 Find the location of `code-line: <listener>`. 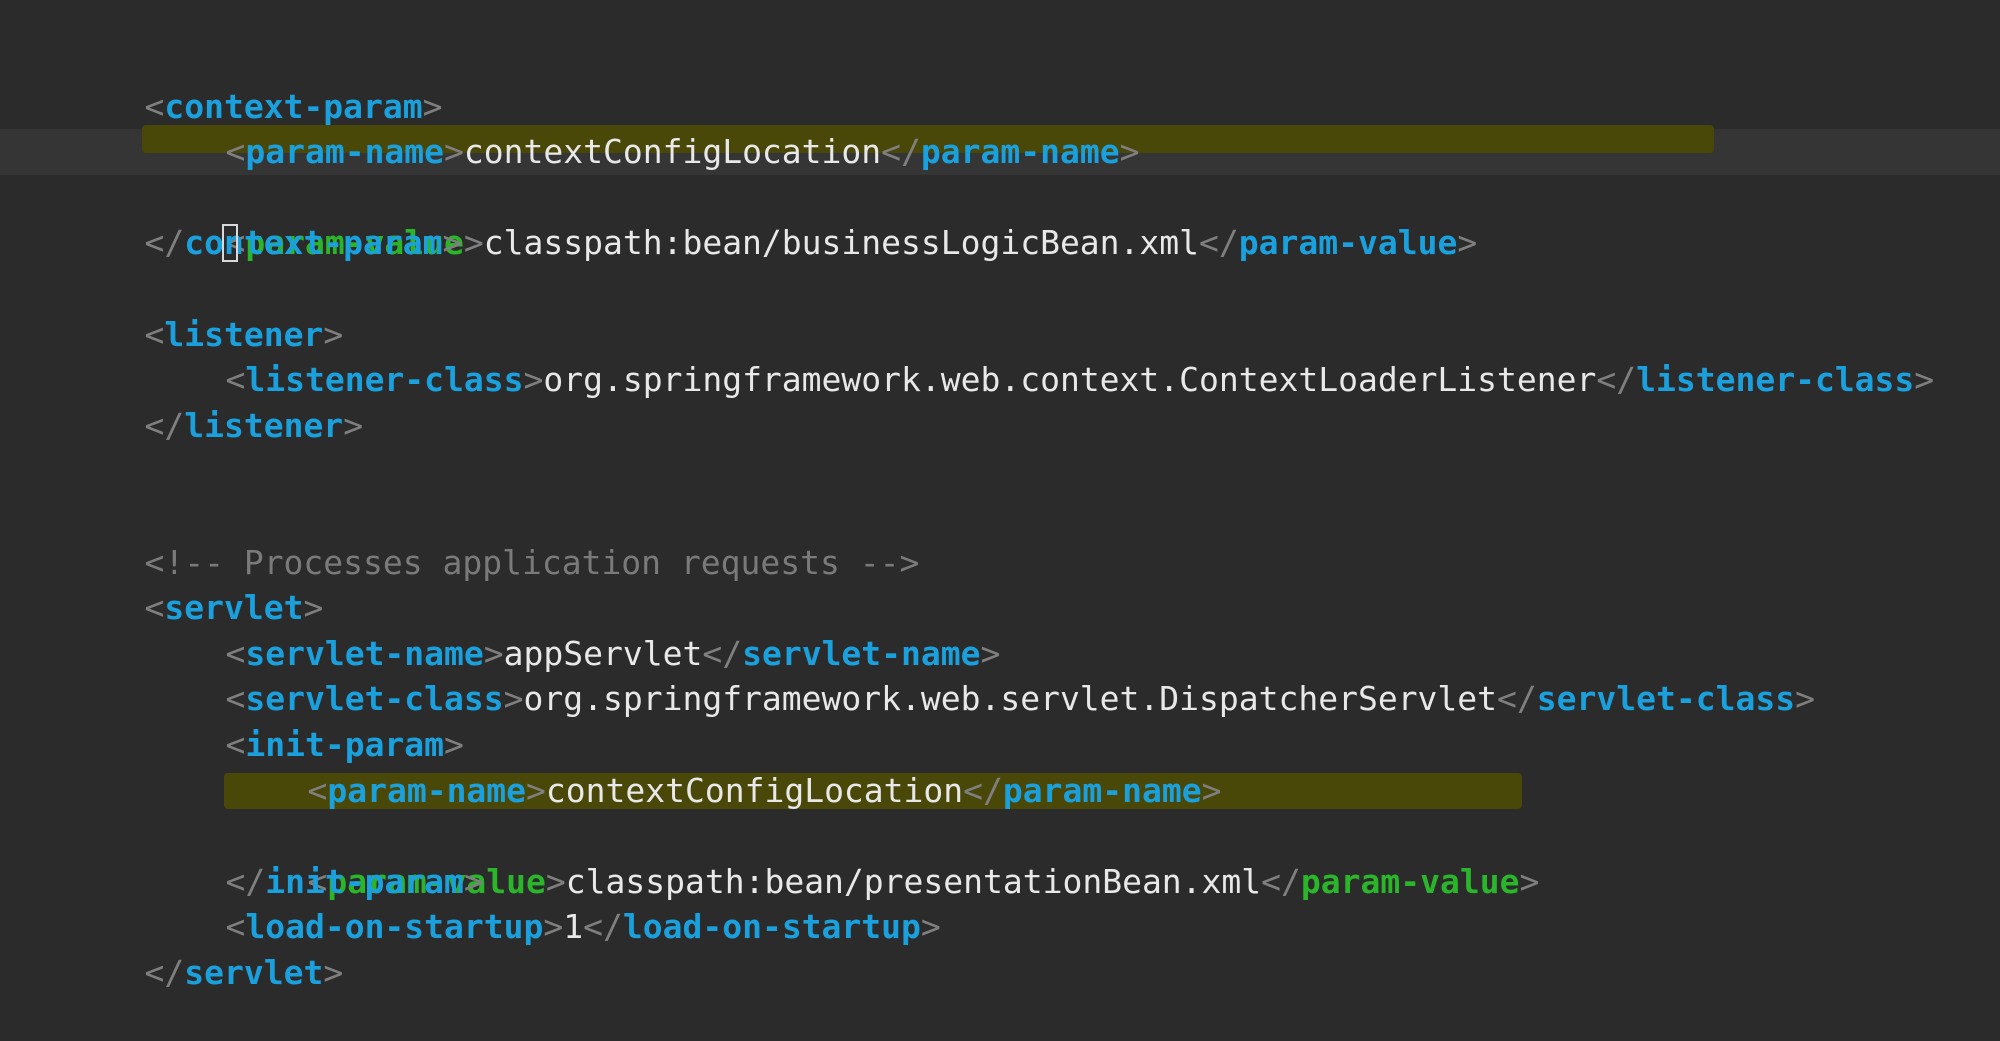

code-line: <listener> is located at coordinates (1000, 310).